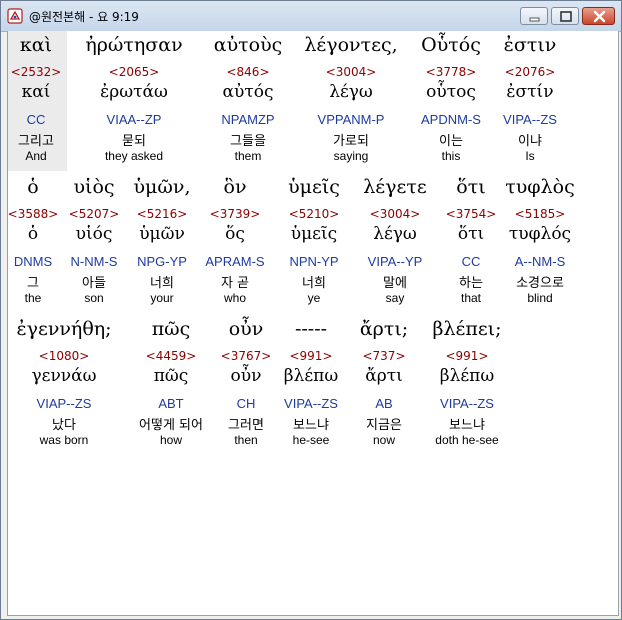 This screenshot has height=620, width=622. What do you see at coordinates (534, 19) in the screenshot?
I see `minimize-icon` at bounding box center [534, 19].